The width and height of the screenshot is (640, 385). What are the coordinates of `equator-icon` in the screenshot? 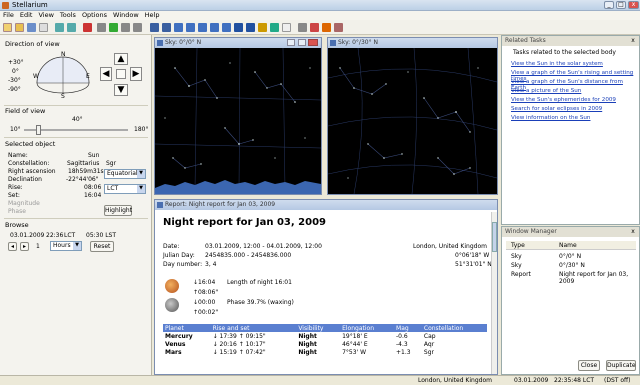 It's located at (190, 27).